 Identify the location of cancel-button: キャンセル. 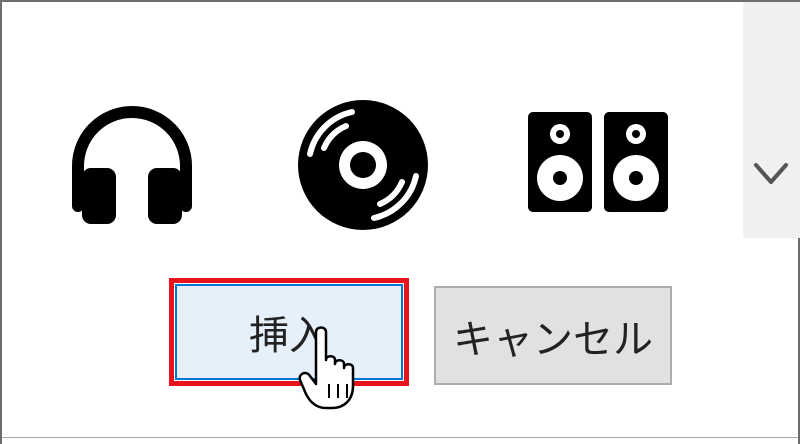
(553, 335).